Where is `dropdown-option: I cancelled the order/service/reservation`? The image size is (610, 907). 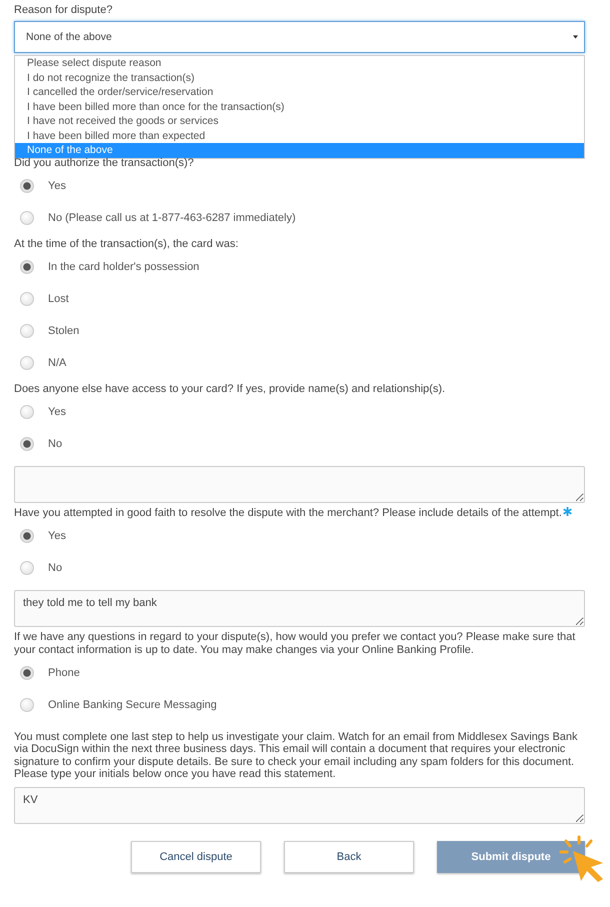
dropdown-option: I cancelled the order/service/reservation is located at coordinates (299, 92).